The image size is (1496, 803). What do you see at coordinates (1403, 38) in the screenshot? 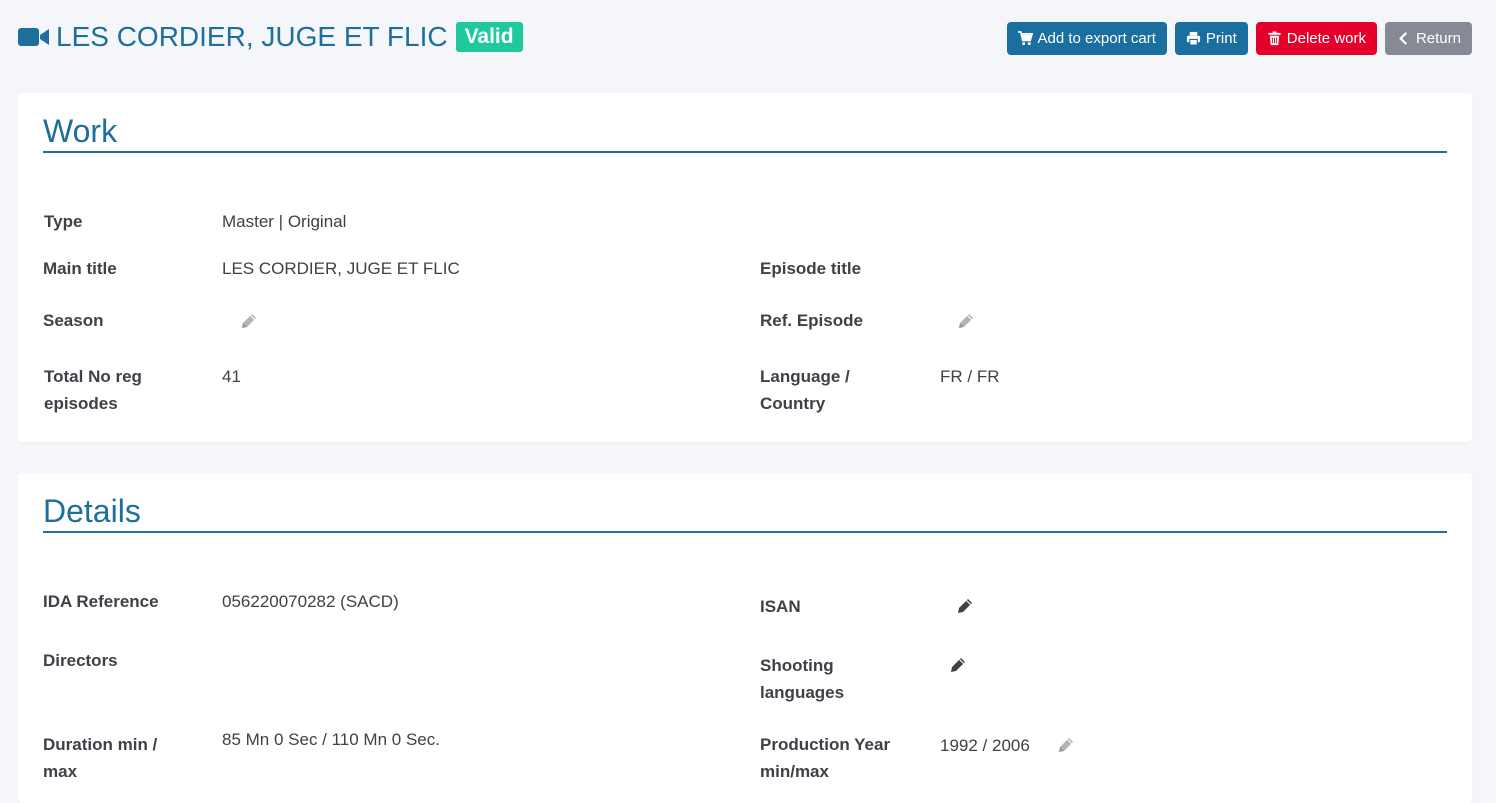
I see `chevron-left-icon` at bounding box center [1403, 38].